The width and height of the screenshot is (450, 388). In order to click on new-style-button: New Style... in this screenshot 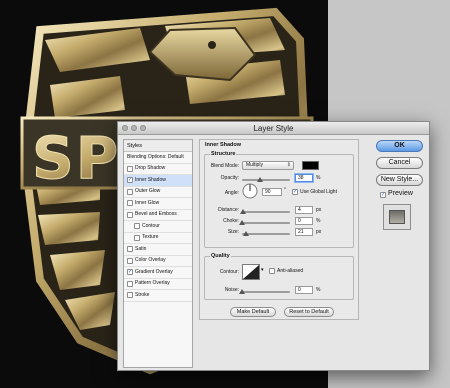, I will do `click(399, 180)`.